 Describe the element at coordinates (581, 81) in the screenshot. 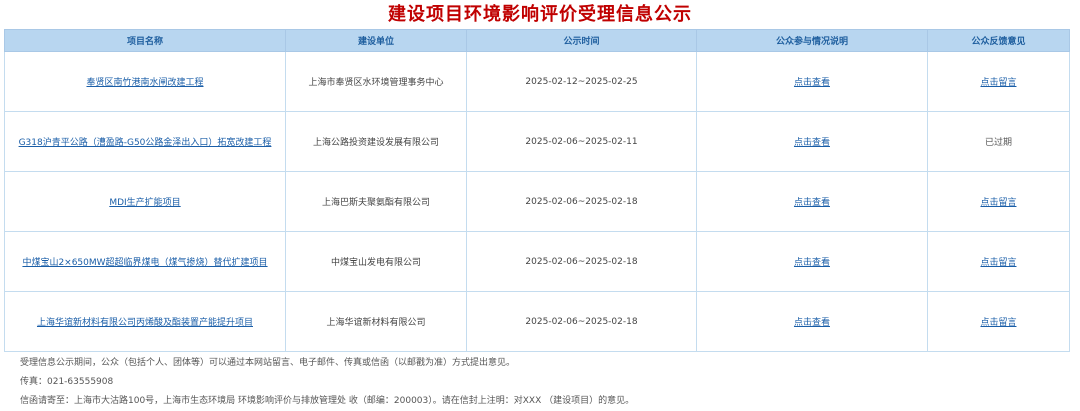

I see `publicity-period: 2025-02-12~2025-02-25` at that location.